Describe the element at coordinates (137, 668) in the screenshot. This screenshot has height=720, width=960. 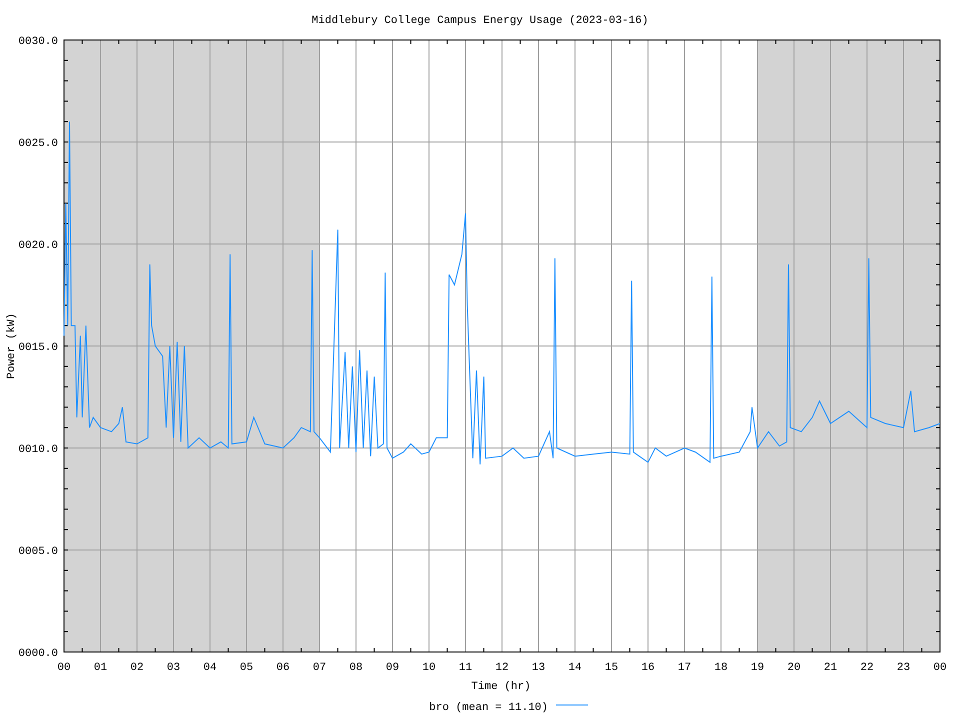
I see `tick-label: 02` at that location.